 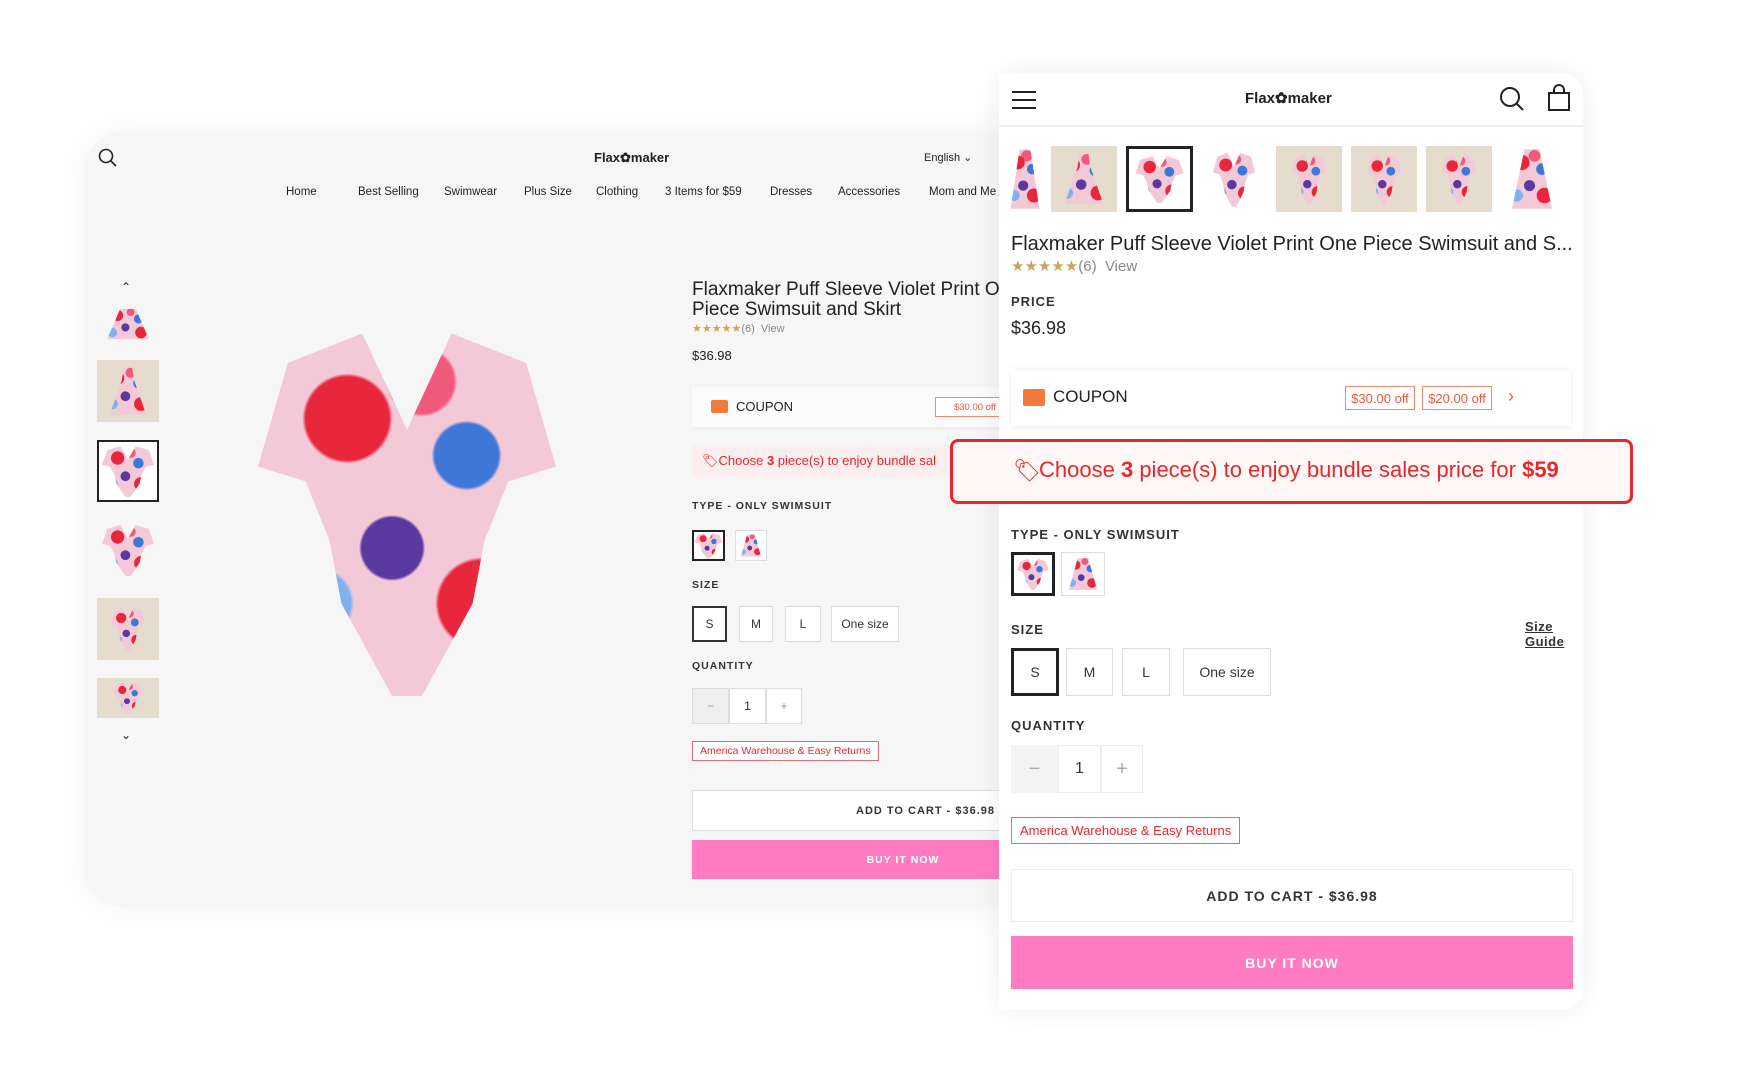 What do you see at coordinates (1511, 396) in the screenshot?
I see `chevron-right-icon: ›` at bounding box center [1511, 396].